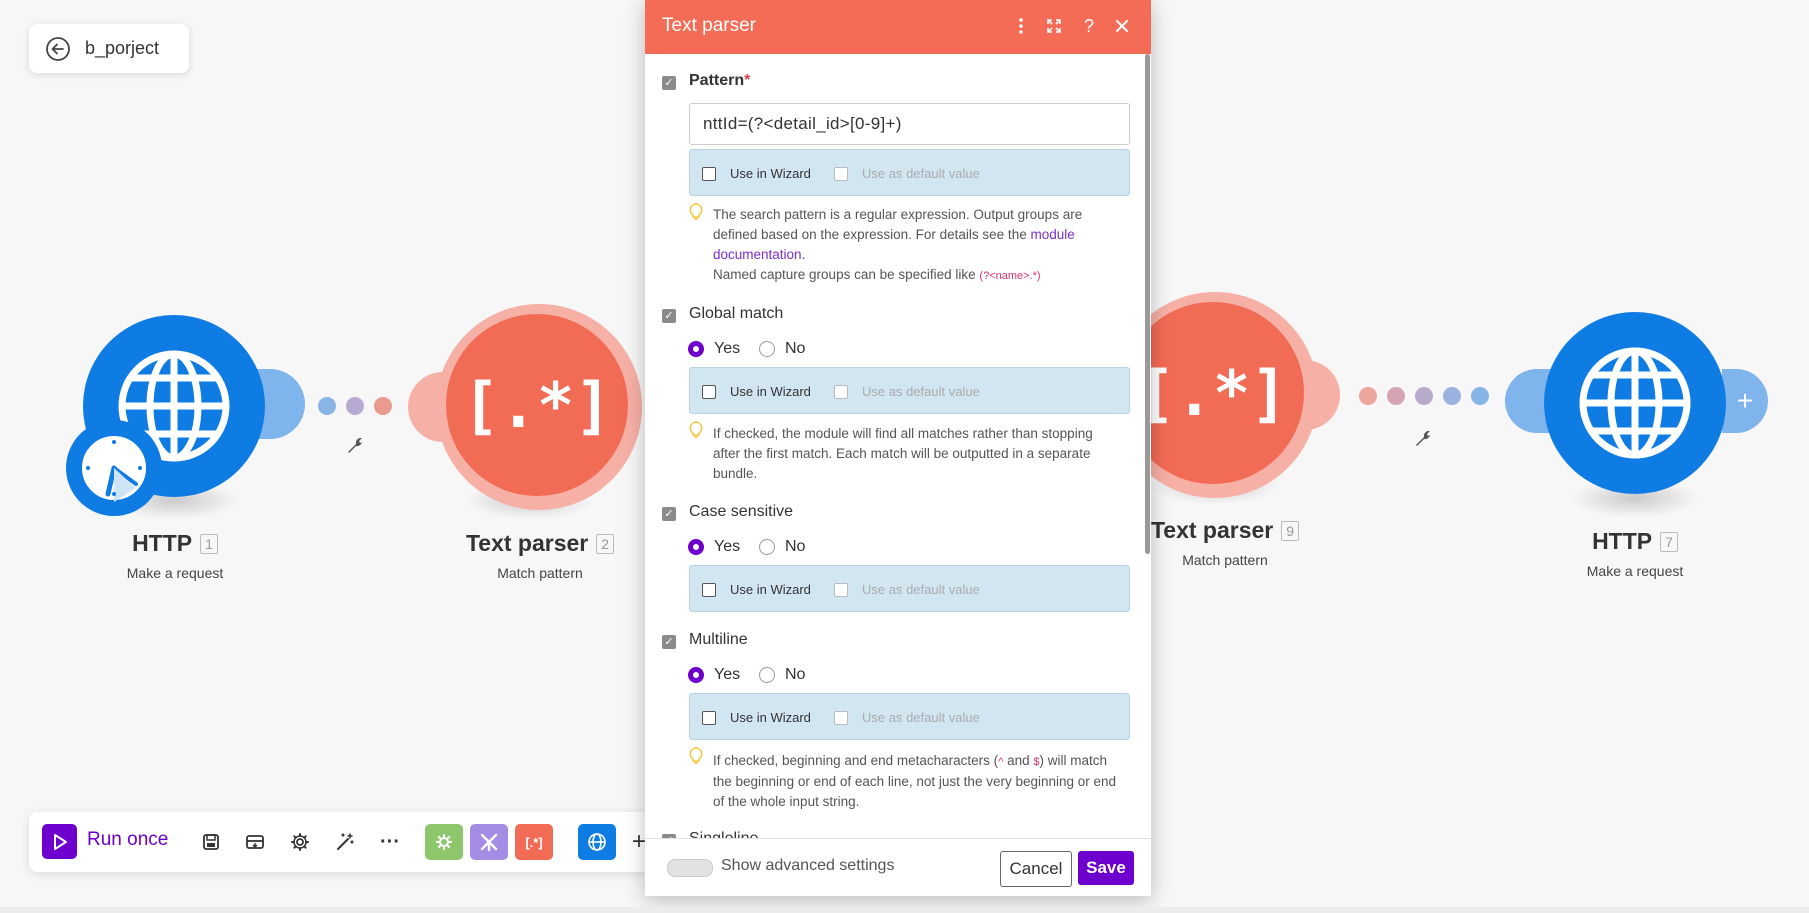 This screenshot has width=1809, height=913. I want to click on node-title: Text parser, so click(527, 543).